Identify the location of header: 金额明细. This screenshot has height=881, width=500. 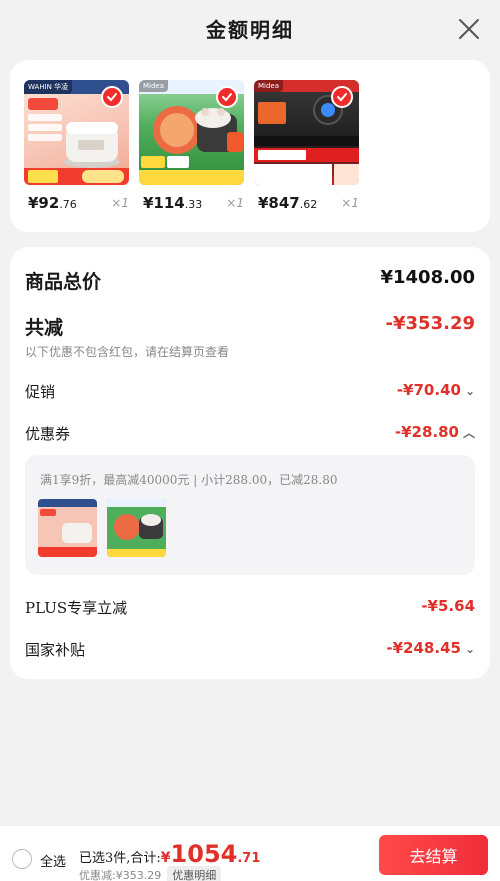
(250, 30).